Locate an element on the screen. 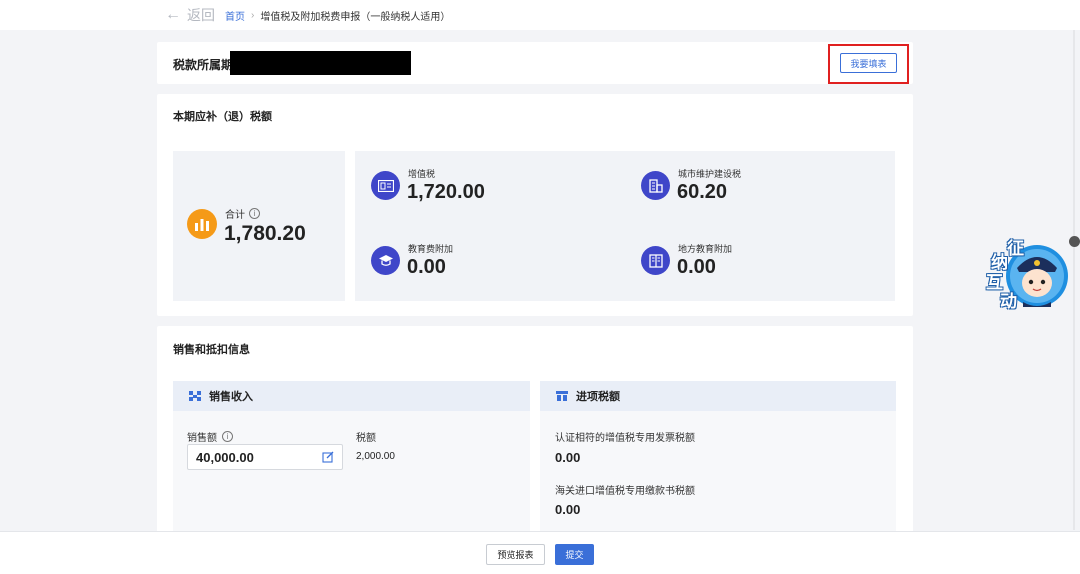  sales-amount-label: 销售额 is located at coordinates (202, 438).